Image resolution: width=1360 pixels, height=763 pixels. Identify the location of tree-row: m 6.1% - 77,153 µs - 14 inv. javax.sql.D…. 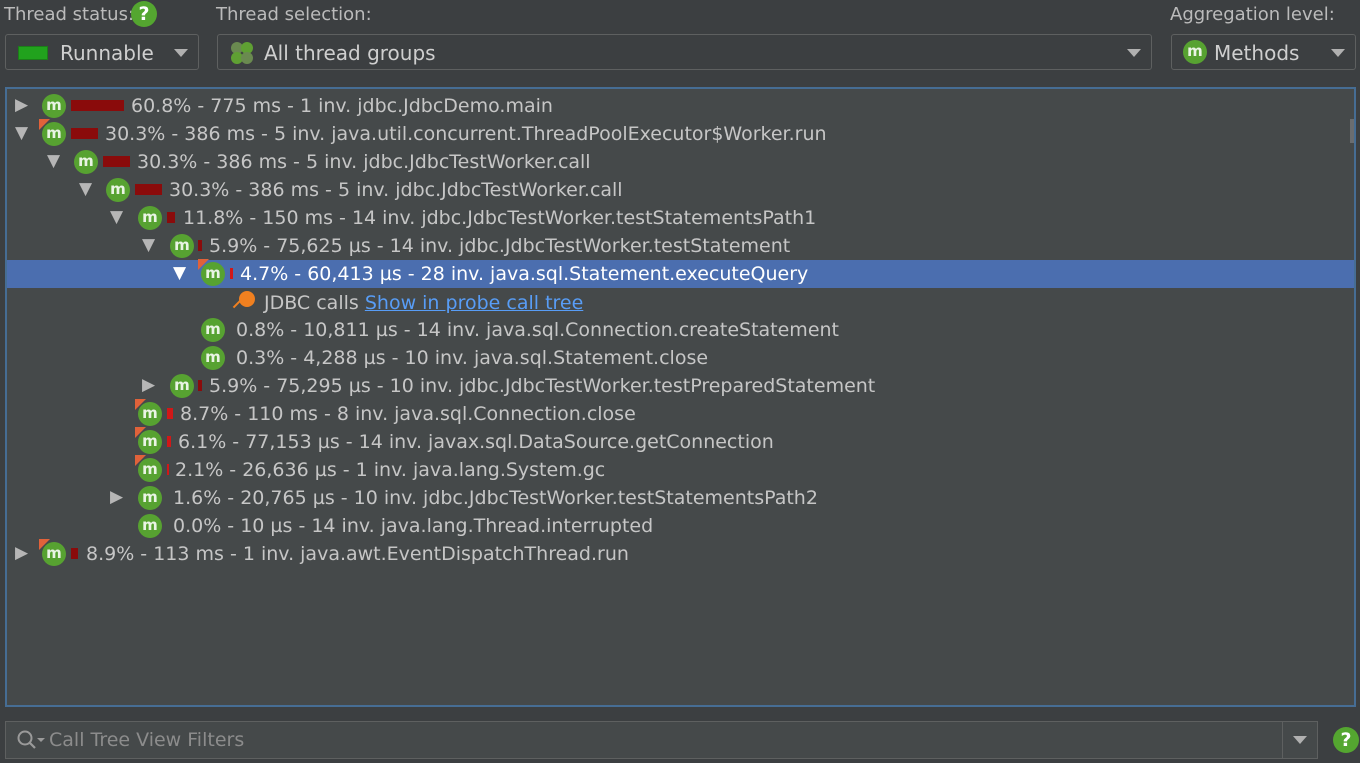
(680, 441).